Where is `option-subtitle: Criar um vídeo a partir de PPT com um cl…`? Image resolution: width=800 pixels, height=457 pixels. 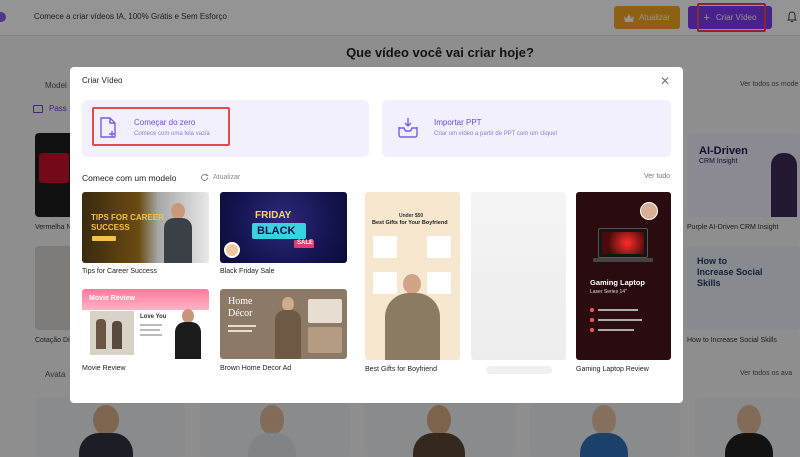 option-subtitle: Criar um vídeo a partir de PPT com um cl… is located at coordinates (496, 134).